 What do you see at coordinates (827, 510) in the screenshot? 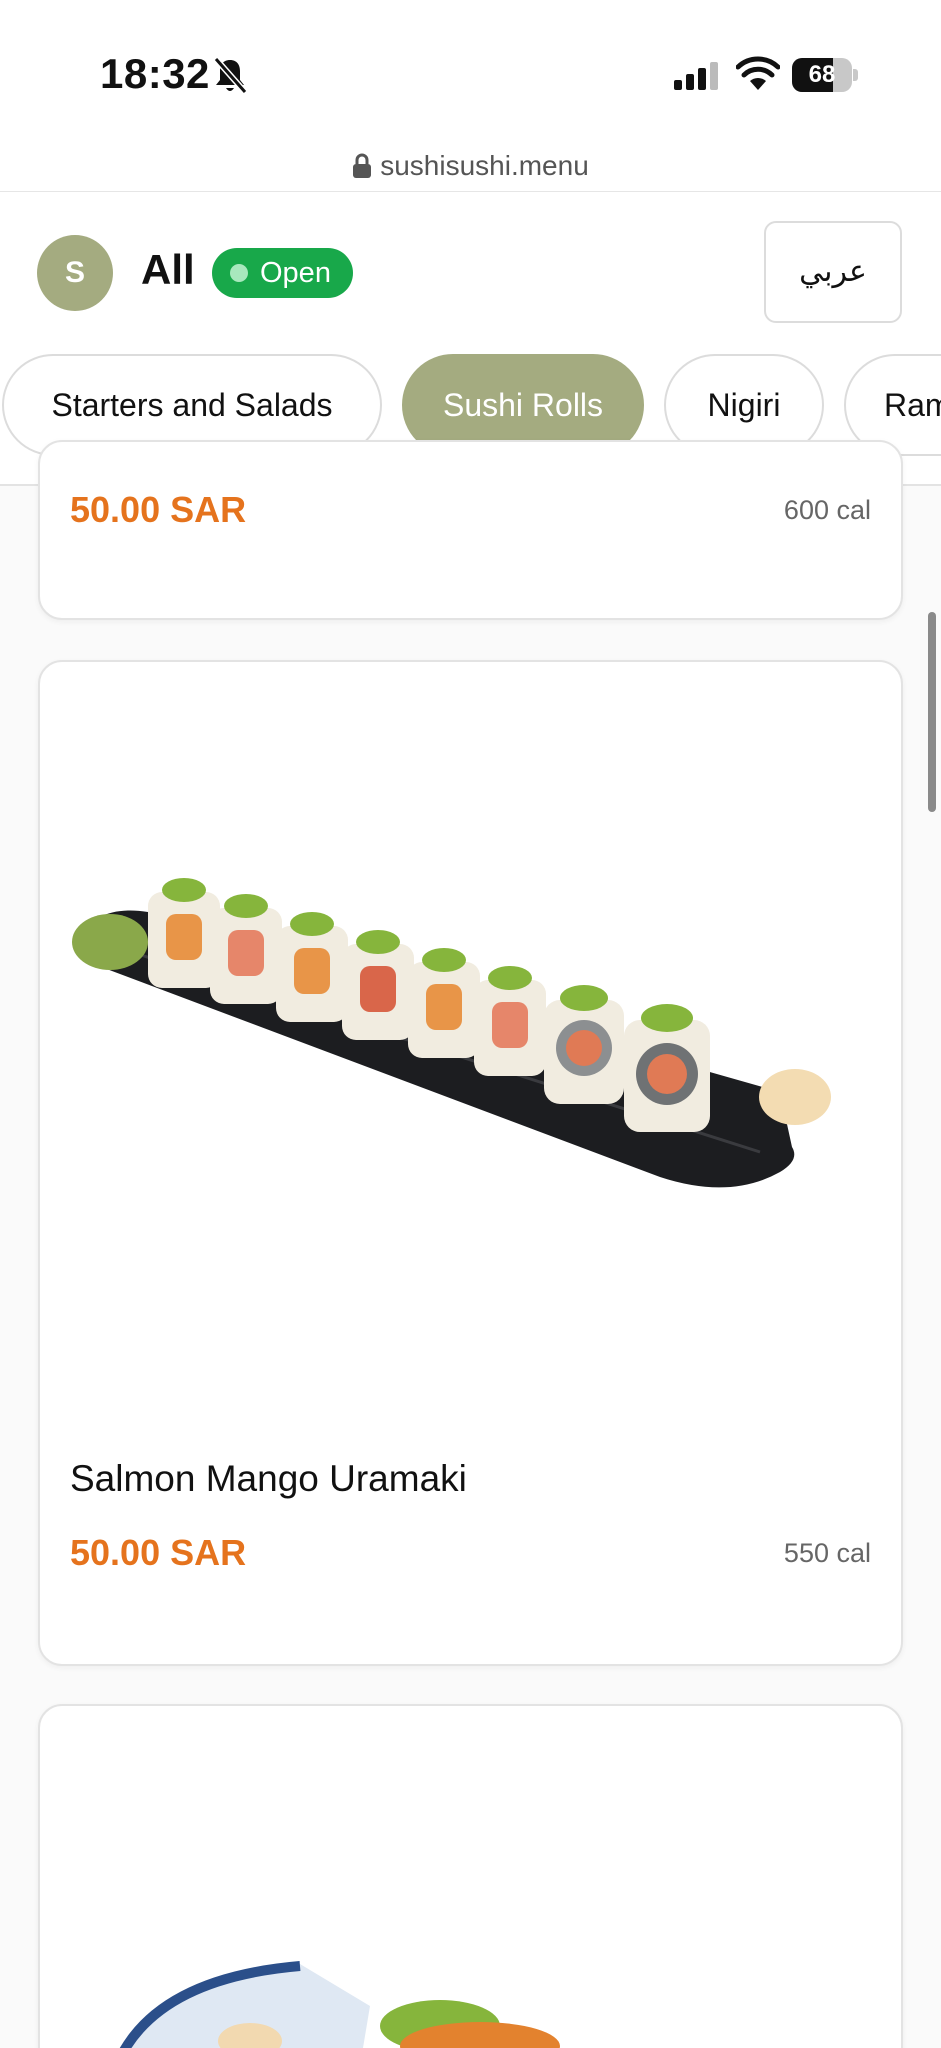
I see `item-calories: 600 cal` at bounding box center [827, 510].